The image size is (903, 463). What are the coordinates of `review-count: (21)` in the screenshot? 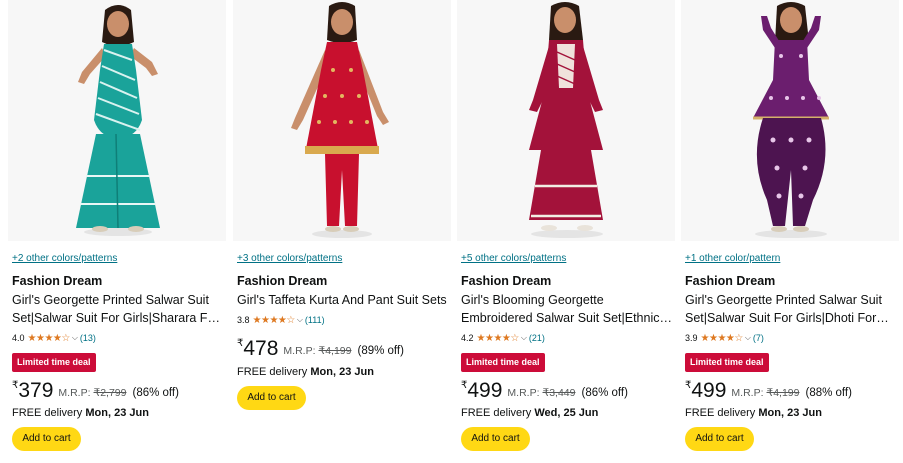 It's located at (537, 338).